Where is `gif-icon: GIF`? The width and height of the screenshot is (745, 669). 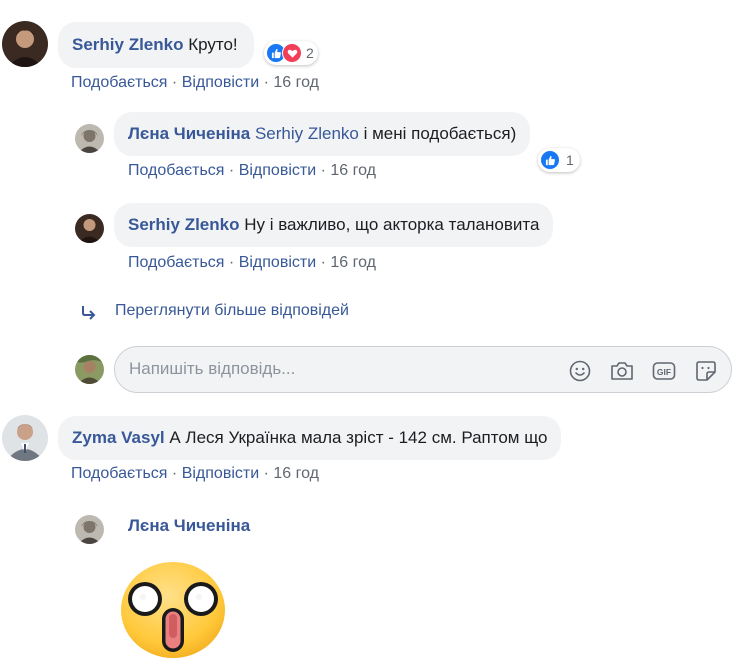
gif-icon: GIF is located at coordinates (664, 371).